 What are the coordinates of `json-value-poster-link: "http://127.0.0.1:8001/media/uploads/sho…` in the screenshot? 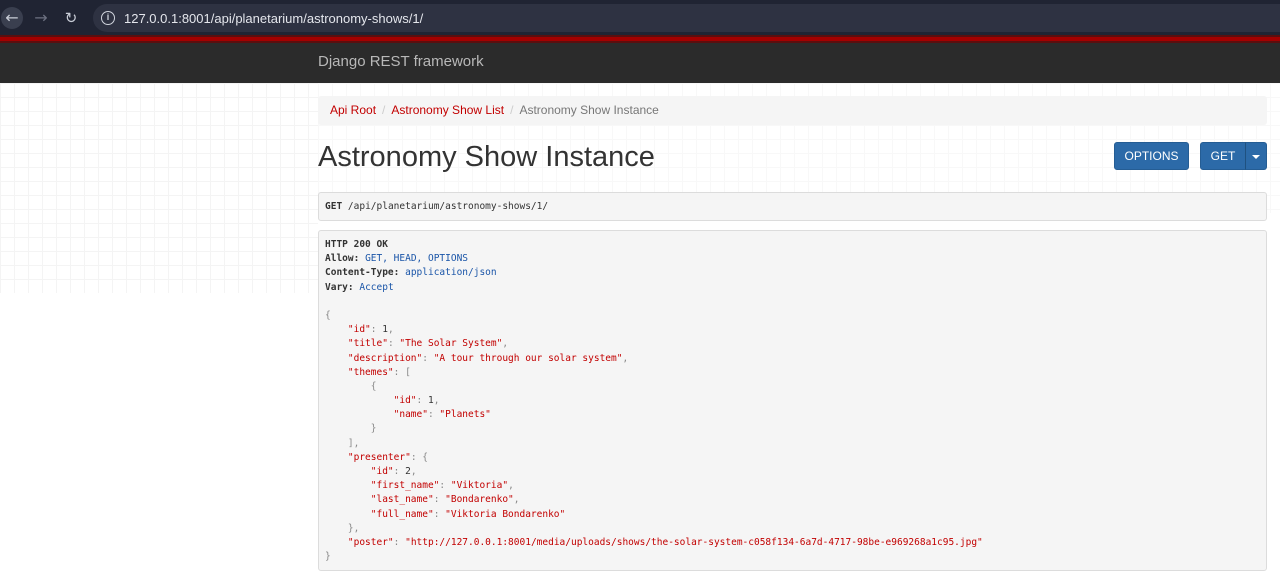 It's located at (694, 542).